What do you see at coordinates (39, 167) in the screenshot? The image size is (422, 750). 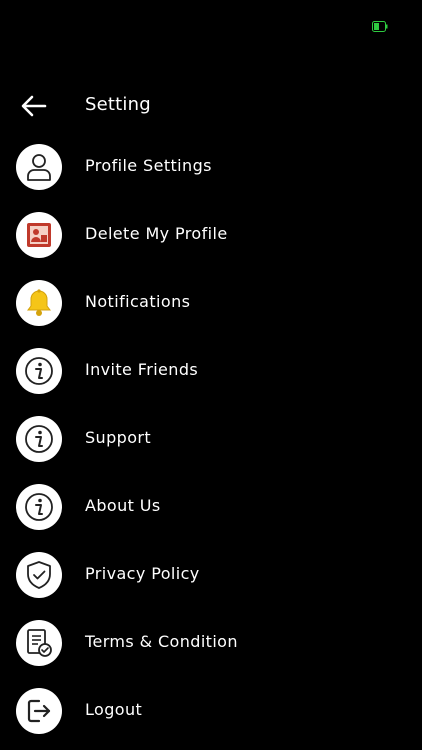 I see `user-icon` at bounding box center [39, 167].